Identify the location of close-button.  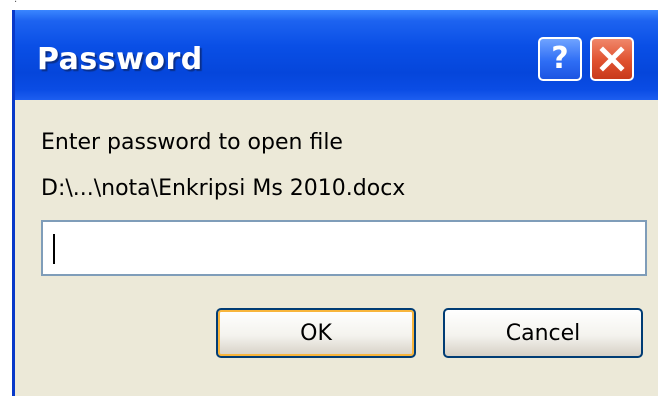
(612, 59).